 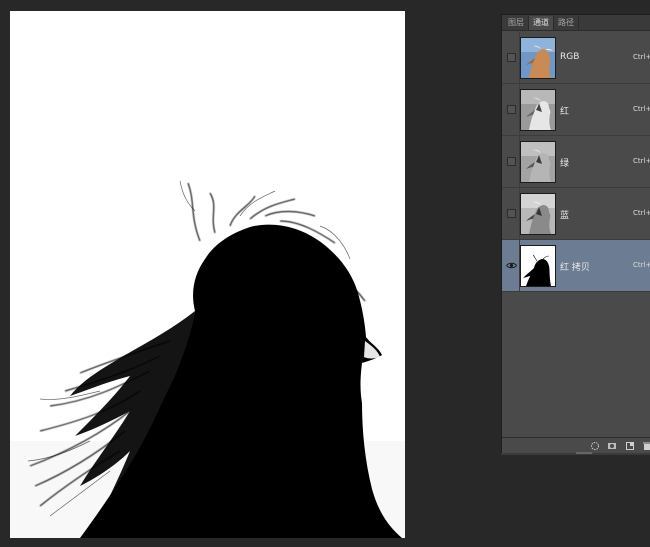 What do you see at coordinates (576, 445) in the screenshot?
I see `panel-footer` at bounding box center [576, 445].